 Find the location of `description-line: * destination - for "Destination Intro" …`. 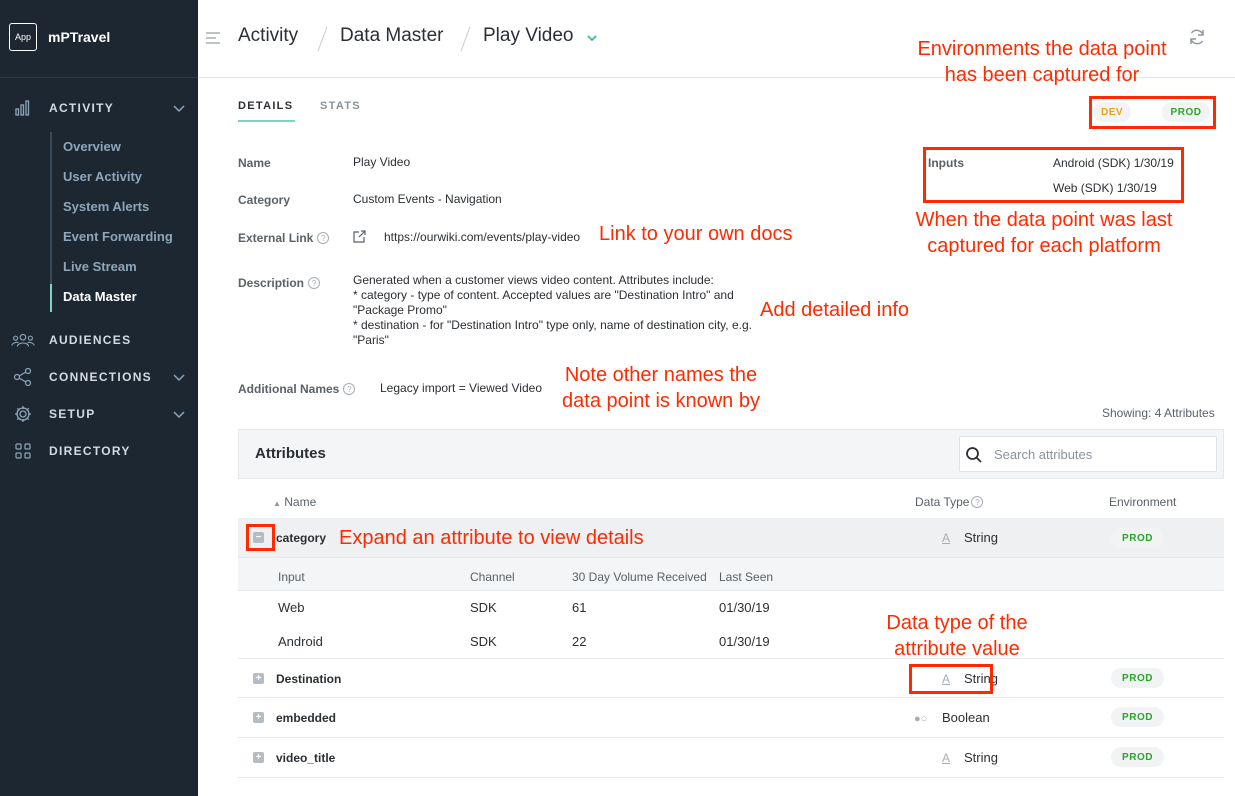

description-line: * destination - for "Destination Intro" … is located at coordinates (552, 325).